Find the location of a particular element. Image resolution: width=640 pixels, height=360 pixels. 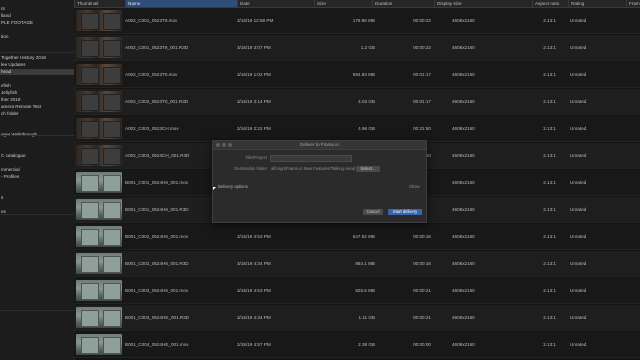

clip-size: 2.38 GB is located at coordinates (366, 344).